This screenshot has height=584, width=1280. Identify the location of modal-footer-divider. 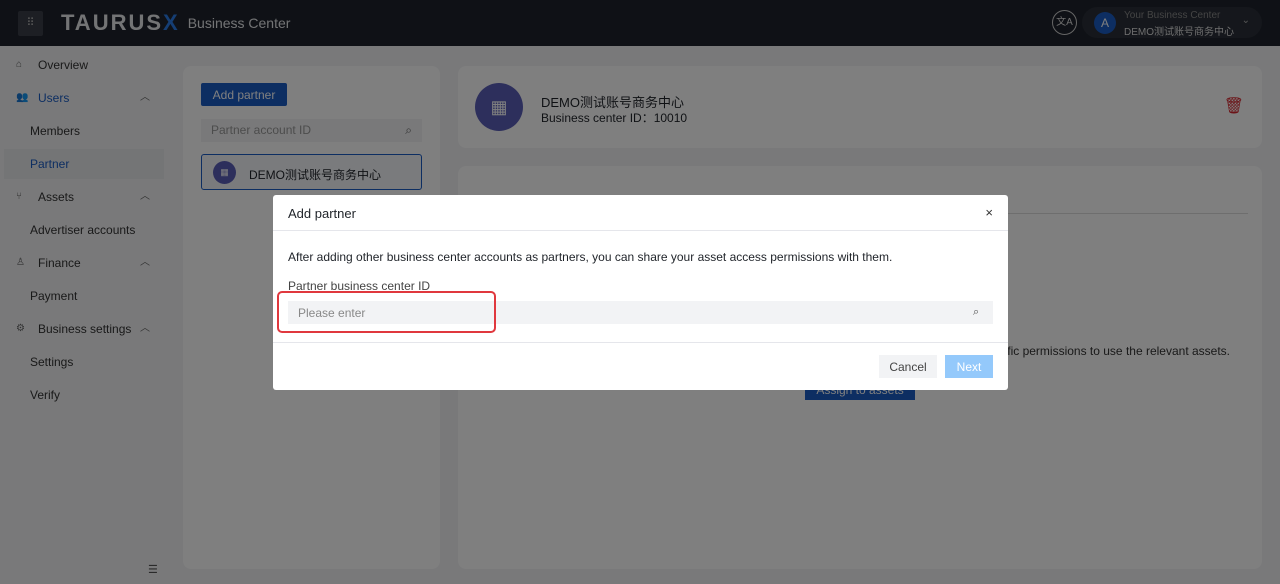
(640, 342).